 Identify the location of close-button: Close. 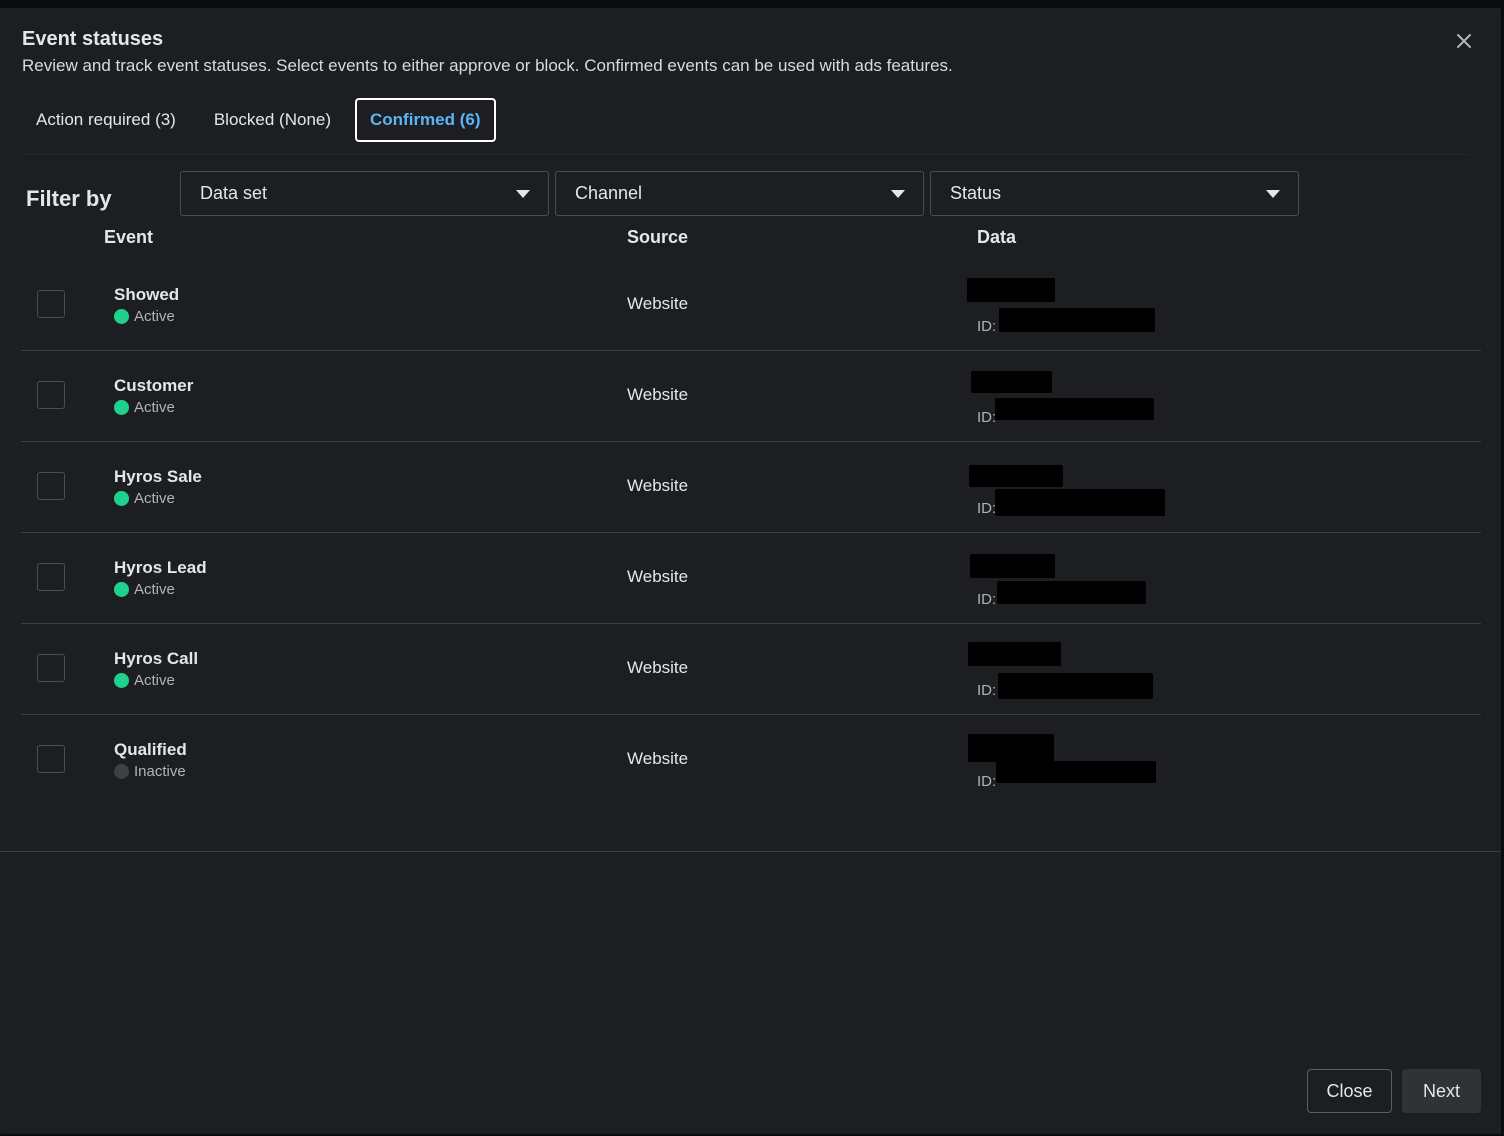
(1349, 1091).